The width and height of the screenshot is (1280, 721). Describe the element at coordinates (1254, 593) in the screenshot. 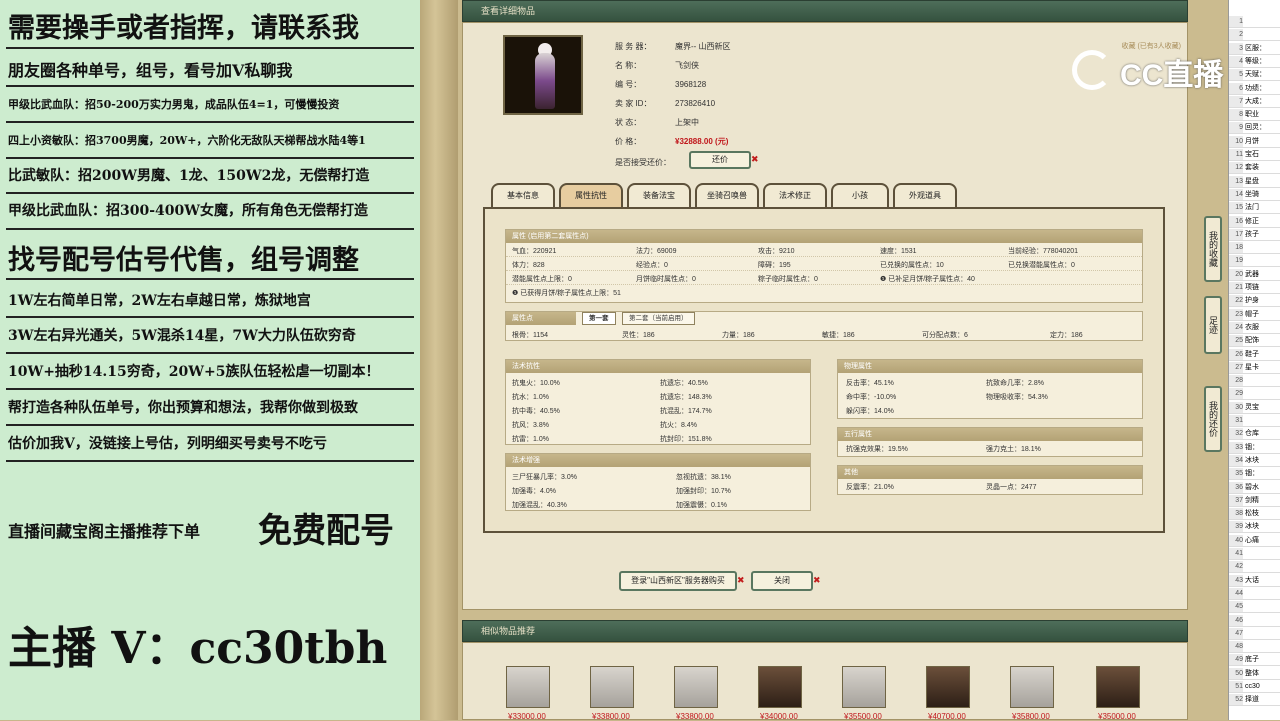

I see `sheet-row: 44` at that location.